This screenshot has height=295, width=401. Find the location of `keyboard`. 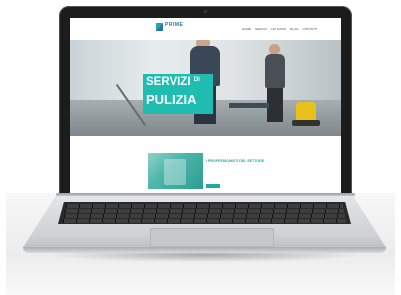

keyboard is located at coordinates (204, 213).